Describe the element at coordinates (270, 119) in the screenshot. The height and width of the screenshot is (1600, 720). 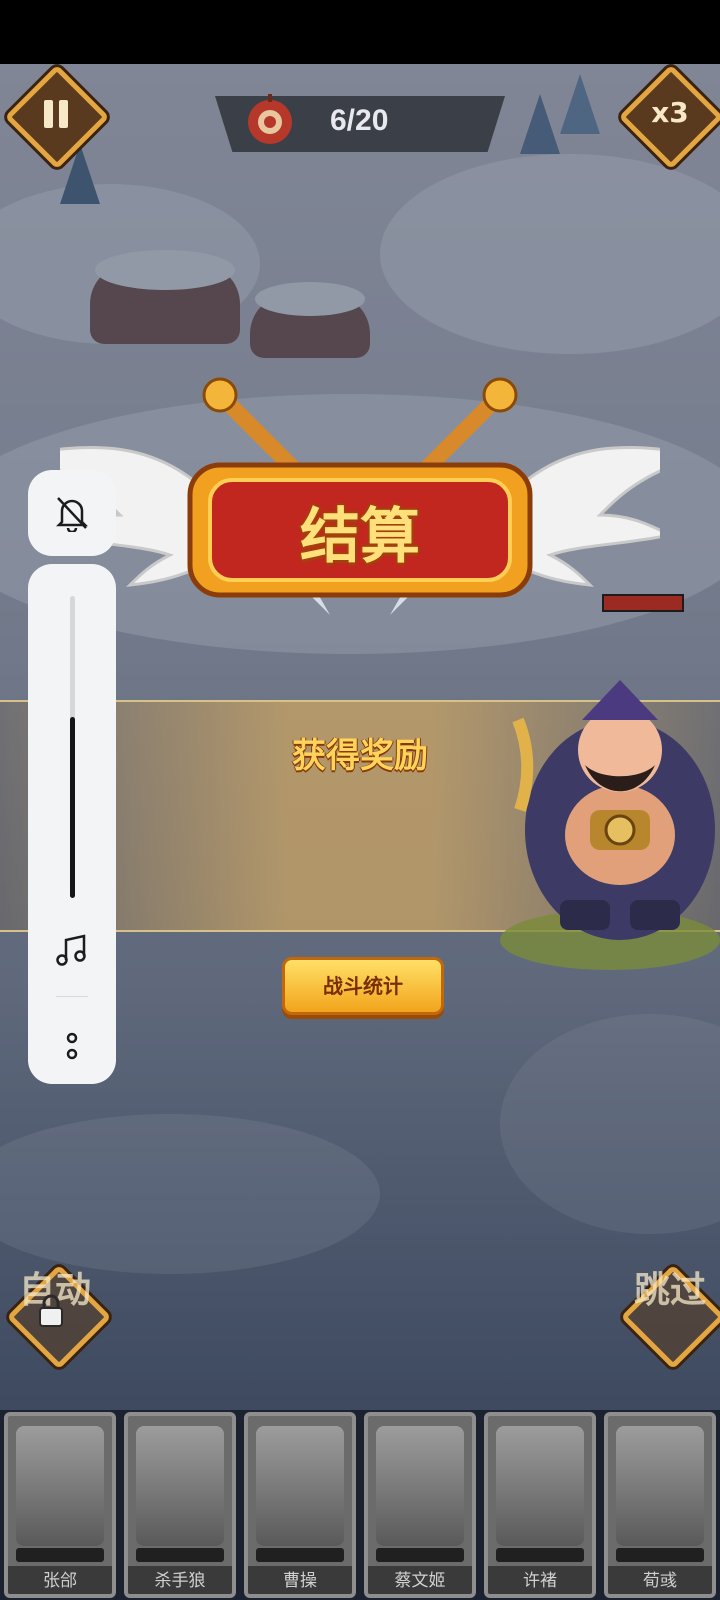
I see `wave-flag-icon` at that location.